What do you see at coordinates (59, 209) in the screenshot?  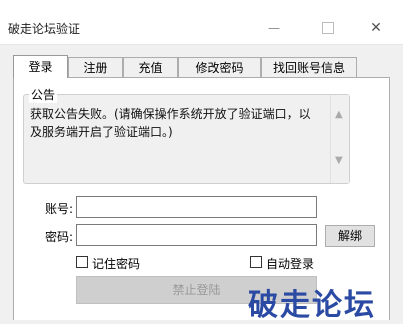 I see `account-label: 账号:` at bounding box center [59, 209].